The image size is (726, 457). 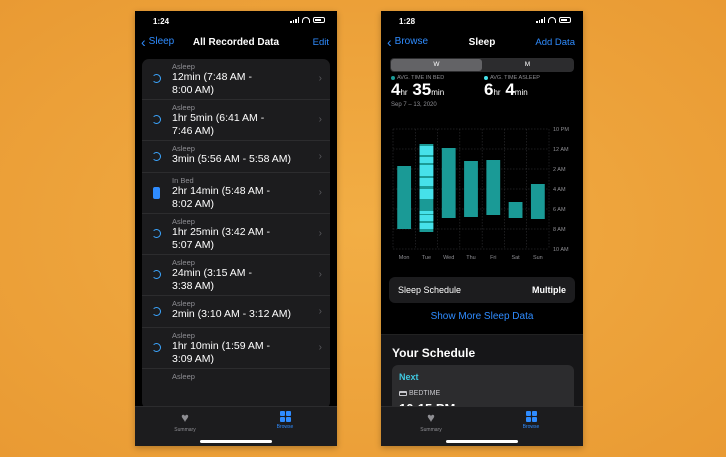 I want to click on row-value: 12min (7:48 AM -, so click(x=212, y=77).